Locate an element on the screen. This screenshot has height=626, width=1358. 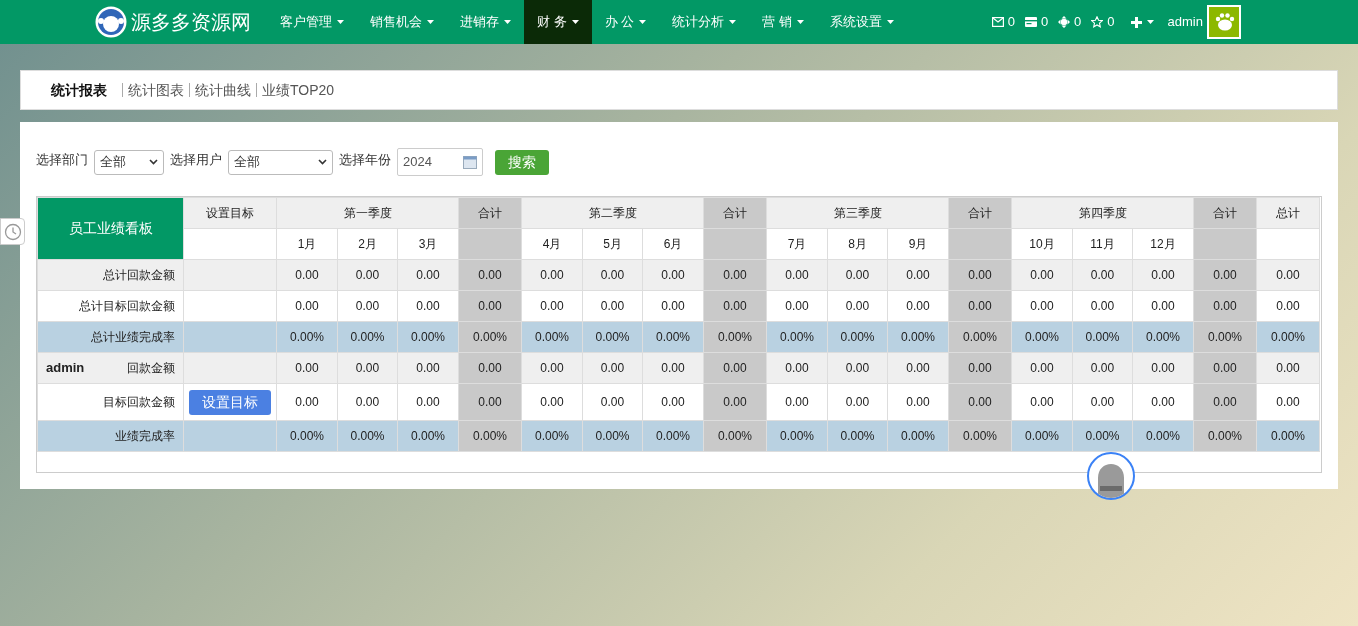
star-icon is located at coordinates (1097, 22).